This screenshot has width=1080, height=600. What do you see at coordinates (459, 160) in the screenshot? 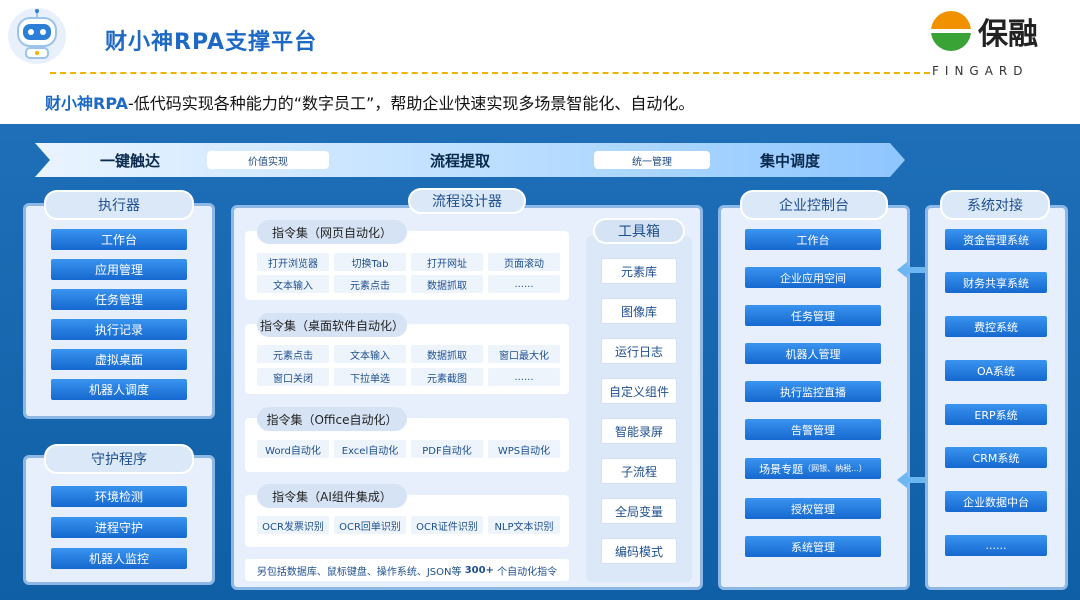
I see `stage-process-extract: 流程提取` at bounding box center [459, 160].